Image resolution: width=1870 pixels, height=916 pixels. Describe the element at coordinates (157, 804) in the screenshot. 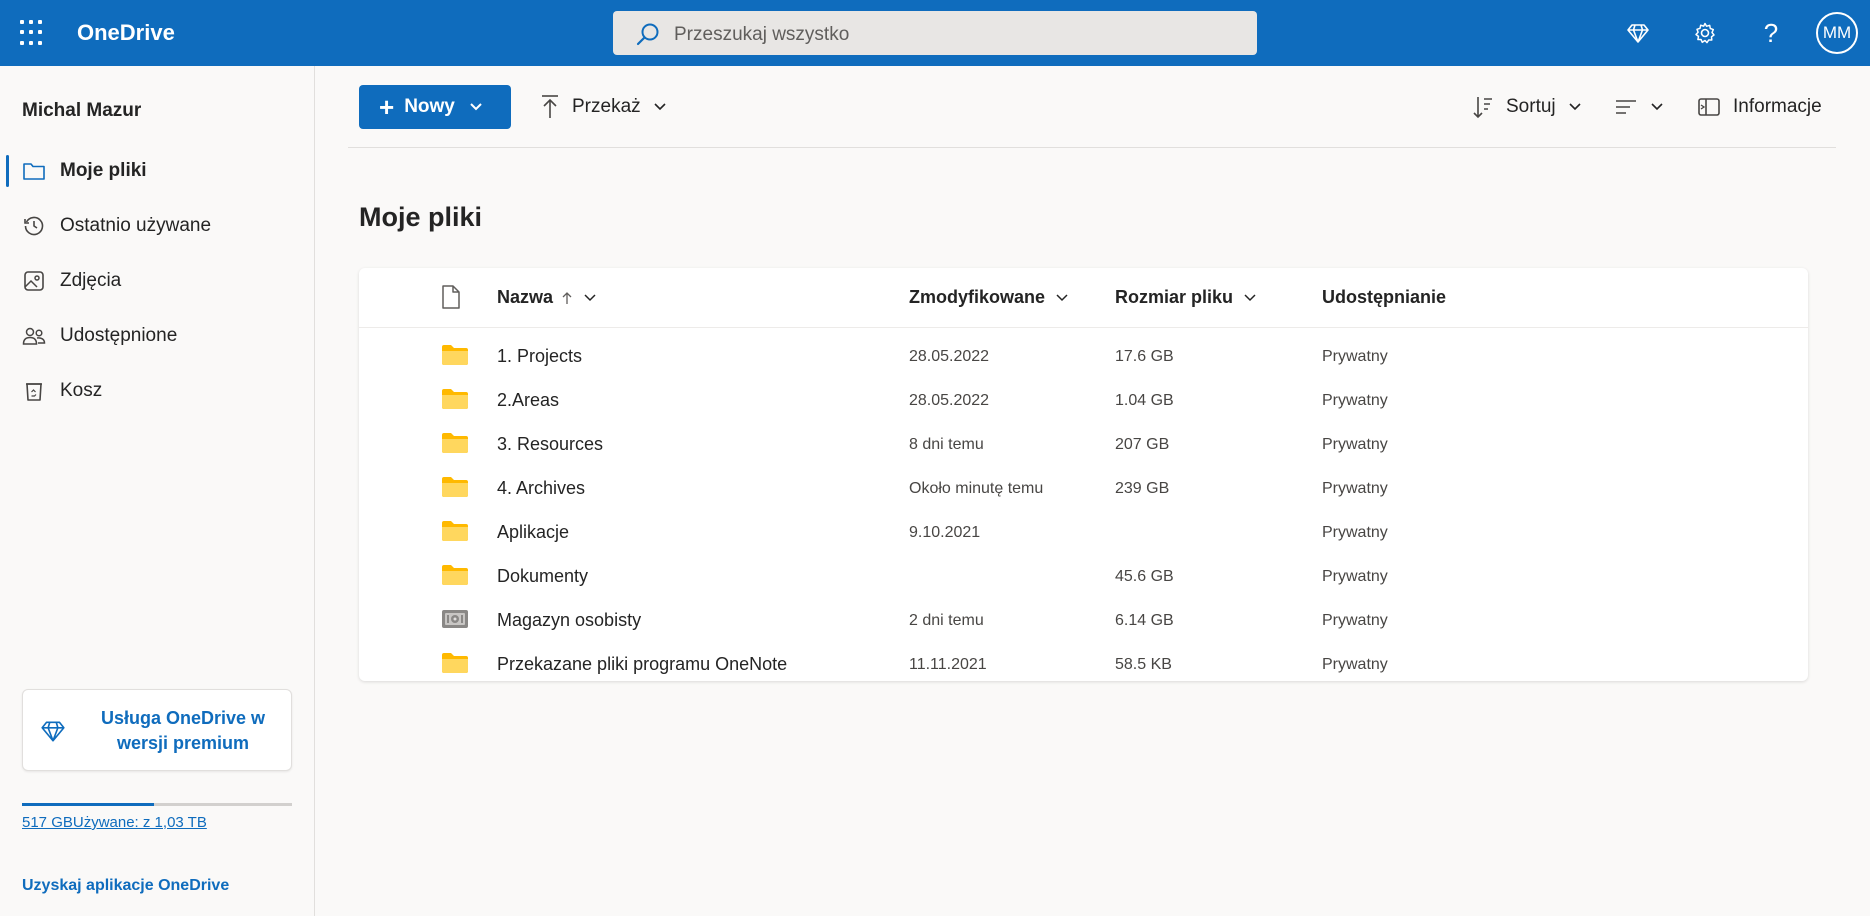

I see `storage-progress-bar` at that location.